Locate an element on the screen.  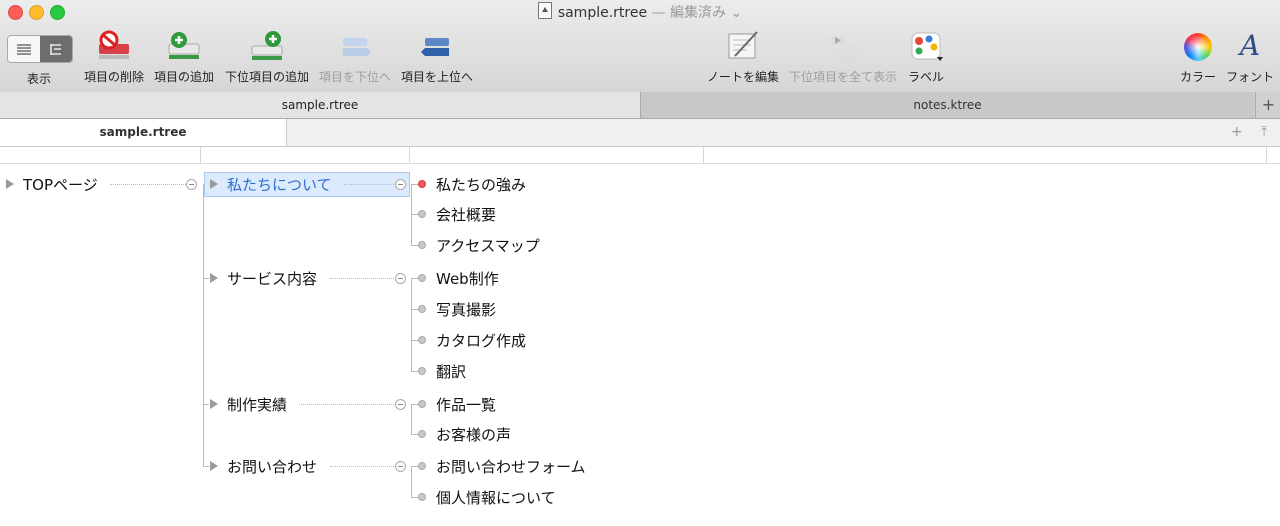
move-down-level-label: 項目を下位へ is located at coordinates (354, 77).